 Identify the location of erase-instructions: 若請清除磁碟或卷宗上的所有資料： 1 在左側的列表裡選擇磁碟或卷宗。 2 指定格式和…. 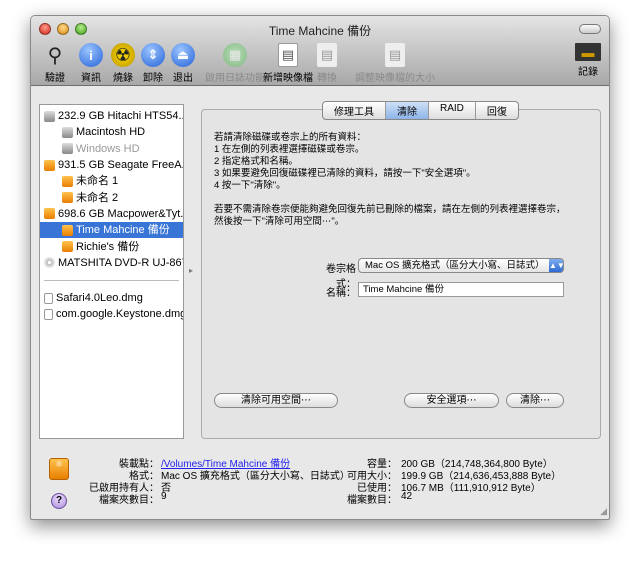
(392, 180).